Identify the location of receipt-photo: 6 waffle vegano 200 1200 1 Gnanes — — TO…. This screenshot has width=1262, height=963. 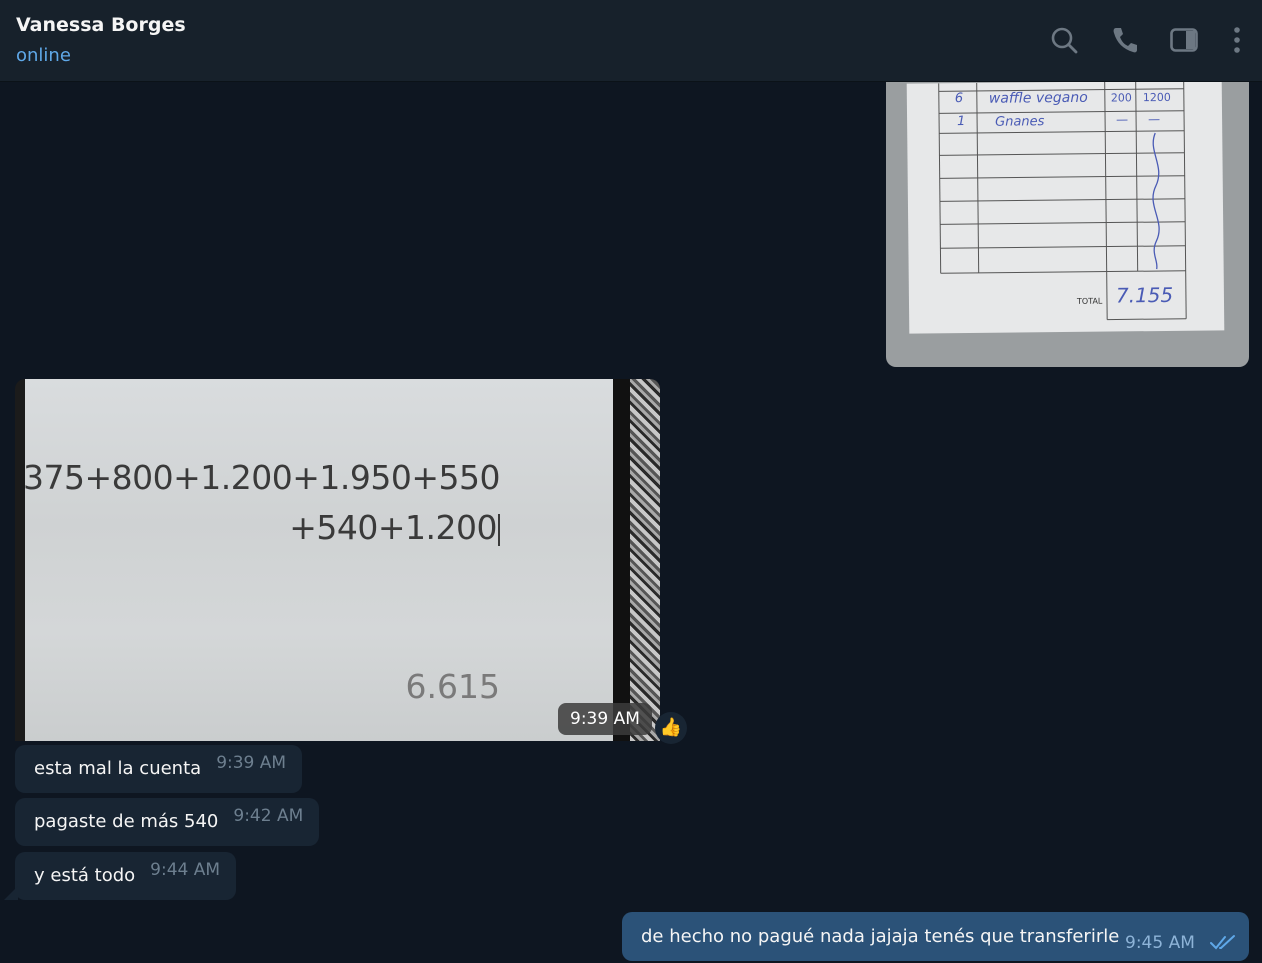
(1067, 224).